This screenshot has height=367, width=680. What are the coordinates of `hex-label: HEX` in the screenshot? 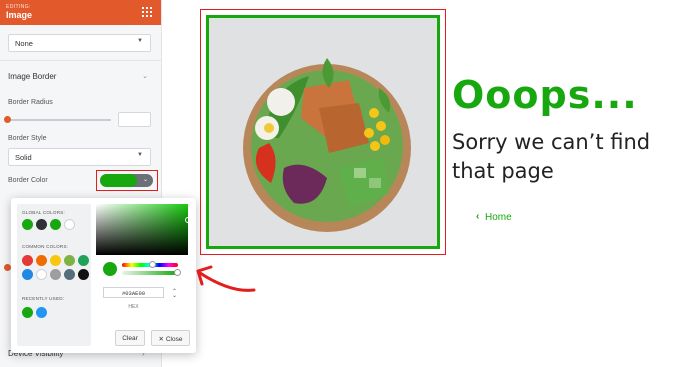 It's located at (133, 307).